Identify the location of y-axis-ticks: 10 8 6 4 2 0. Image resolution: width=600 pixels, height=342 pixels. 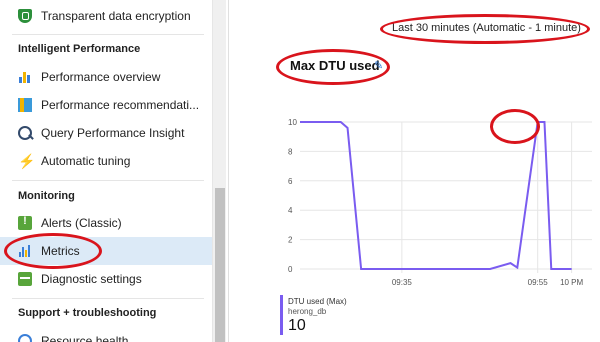
(292, 196).